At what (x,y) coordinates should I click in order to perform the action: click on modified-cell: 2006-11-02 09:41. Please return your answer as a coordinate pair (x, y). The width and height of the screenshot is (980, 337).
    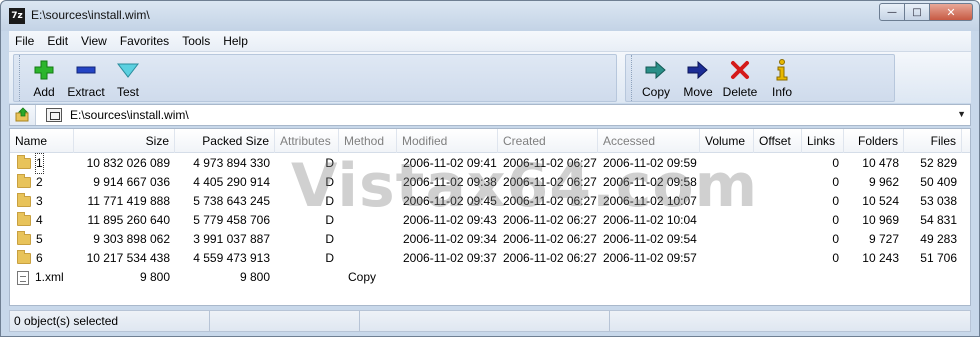
    Looking at the image, I should click on (450, 163).